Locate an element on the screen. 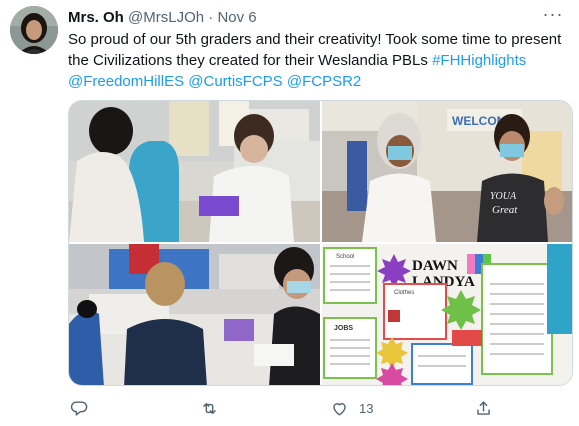 Image resolution: width=579 pixels, height=426 pixels. profile-photo is located at coordinates (34, 30).